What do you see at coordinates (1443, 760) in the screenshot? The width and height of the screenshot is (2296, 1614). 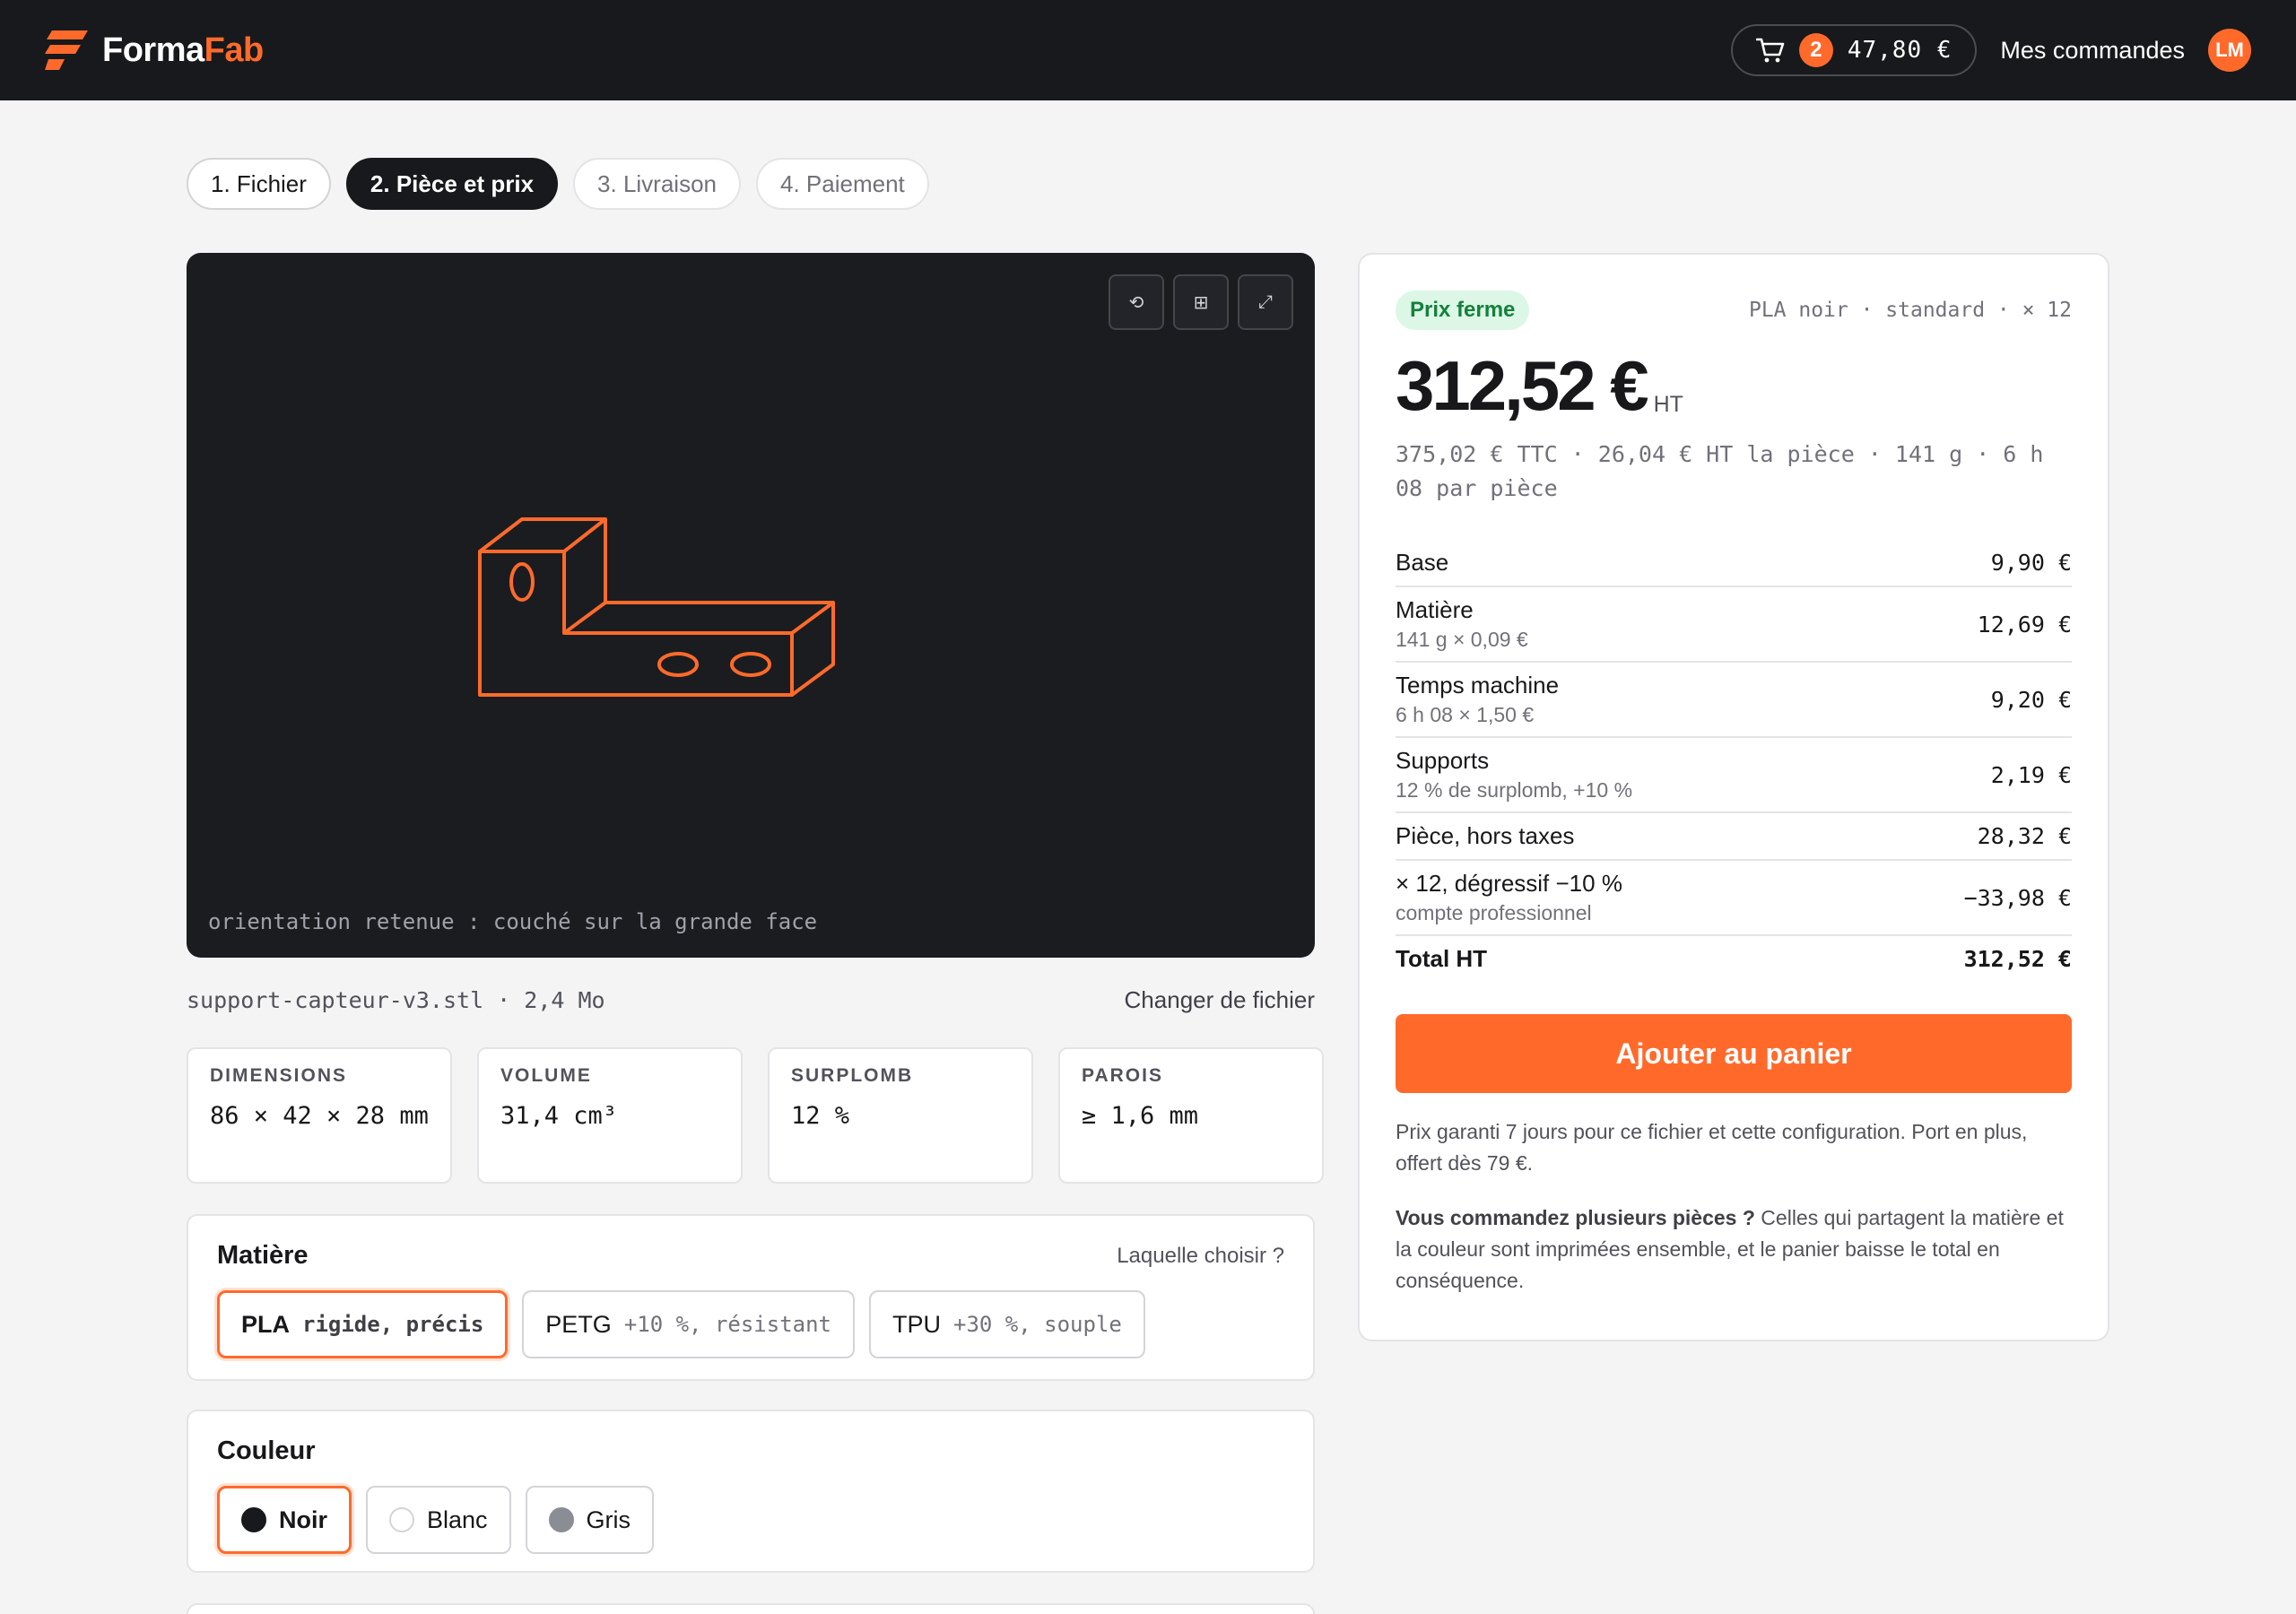 I see `row-label: Supports` at bounding box center [1443, 760].